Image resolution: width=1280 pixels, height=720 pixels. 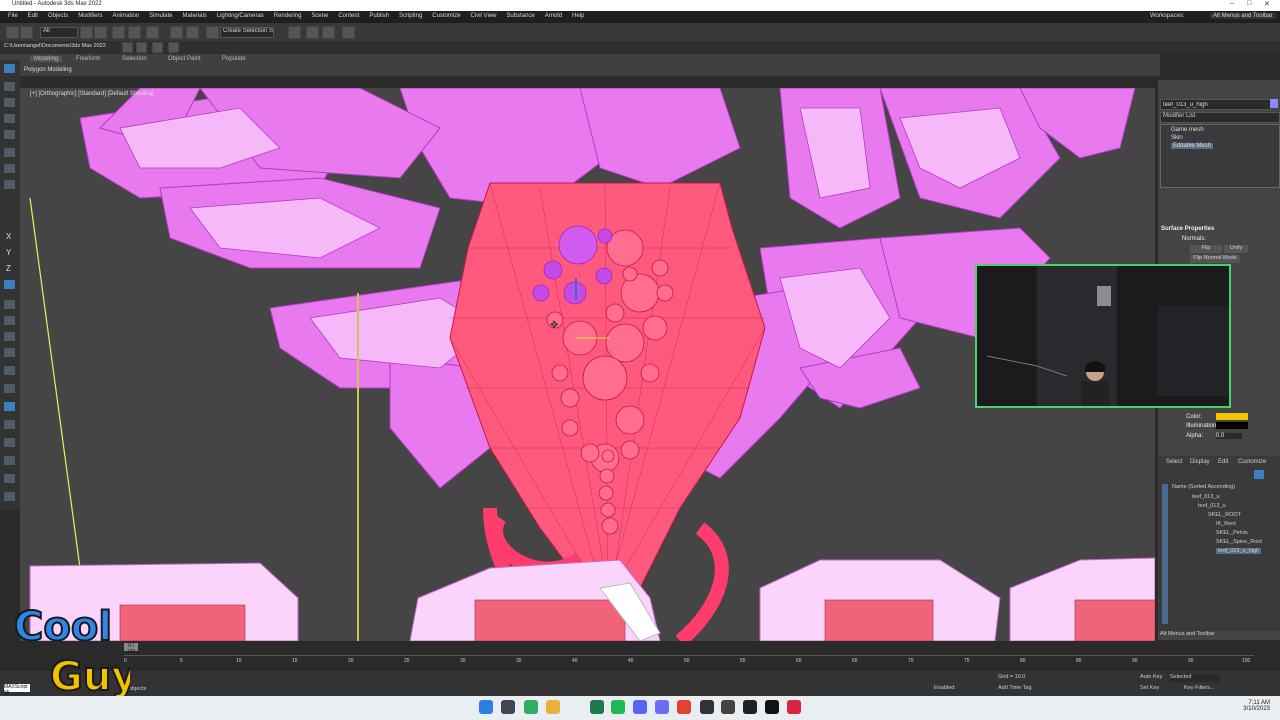 I want to click on scale-icon, so click(x=192, y=32).